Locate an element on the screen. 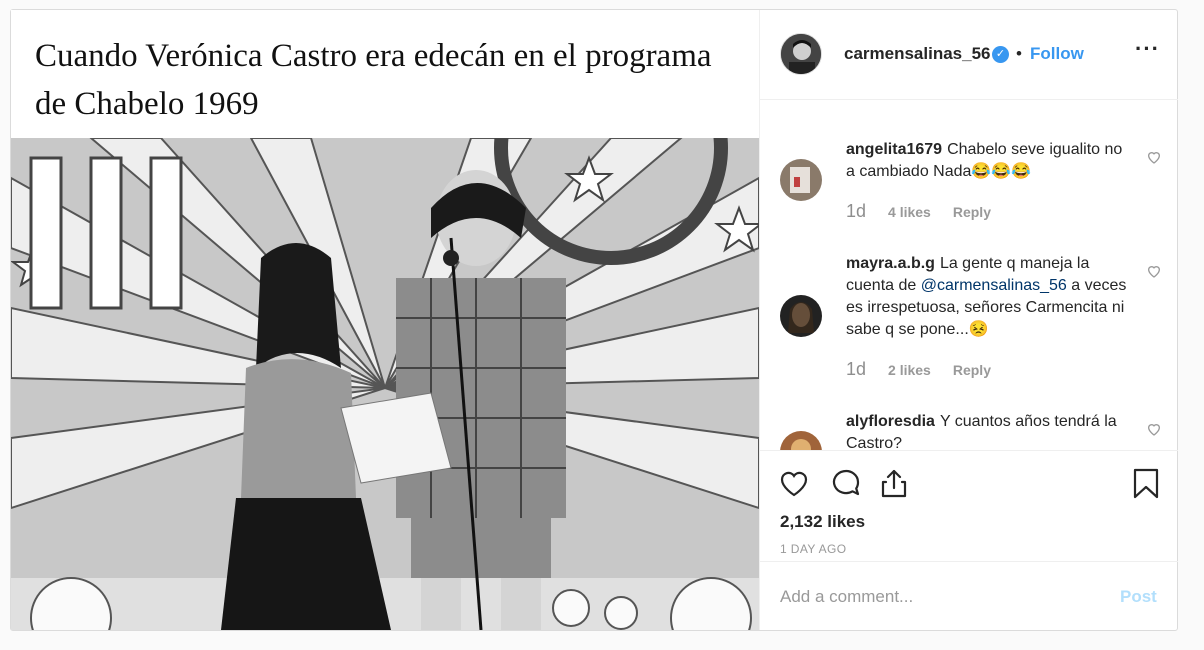 The width and height of the screenshot is (1204, 650). post-actions: 2,132 likes 1 DAY AGO is located at coordinates (969, 505).